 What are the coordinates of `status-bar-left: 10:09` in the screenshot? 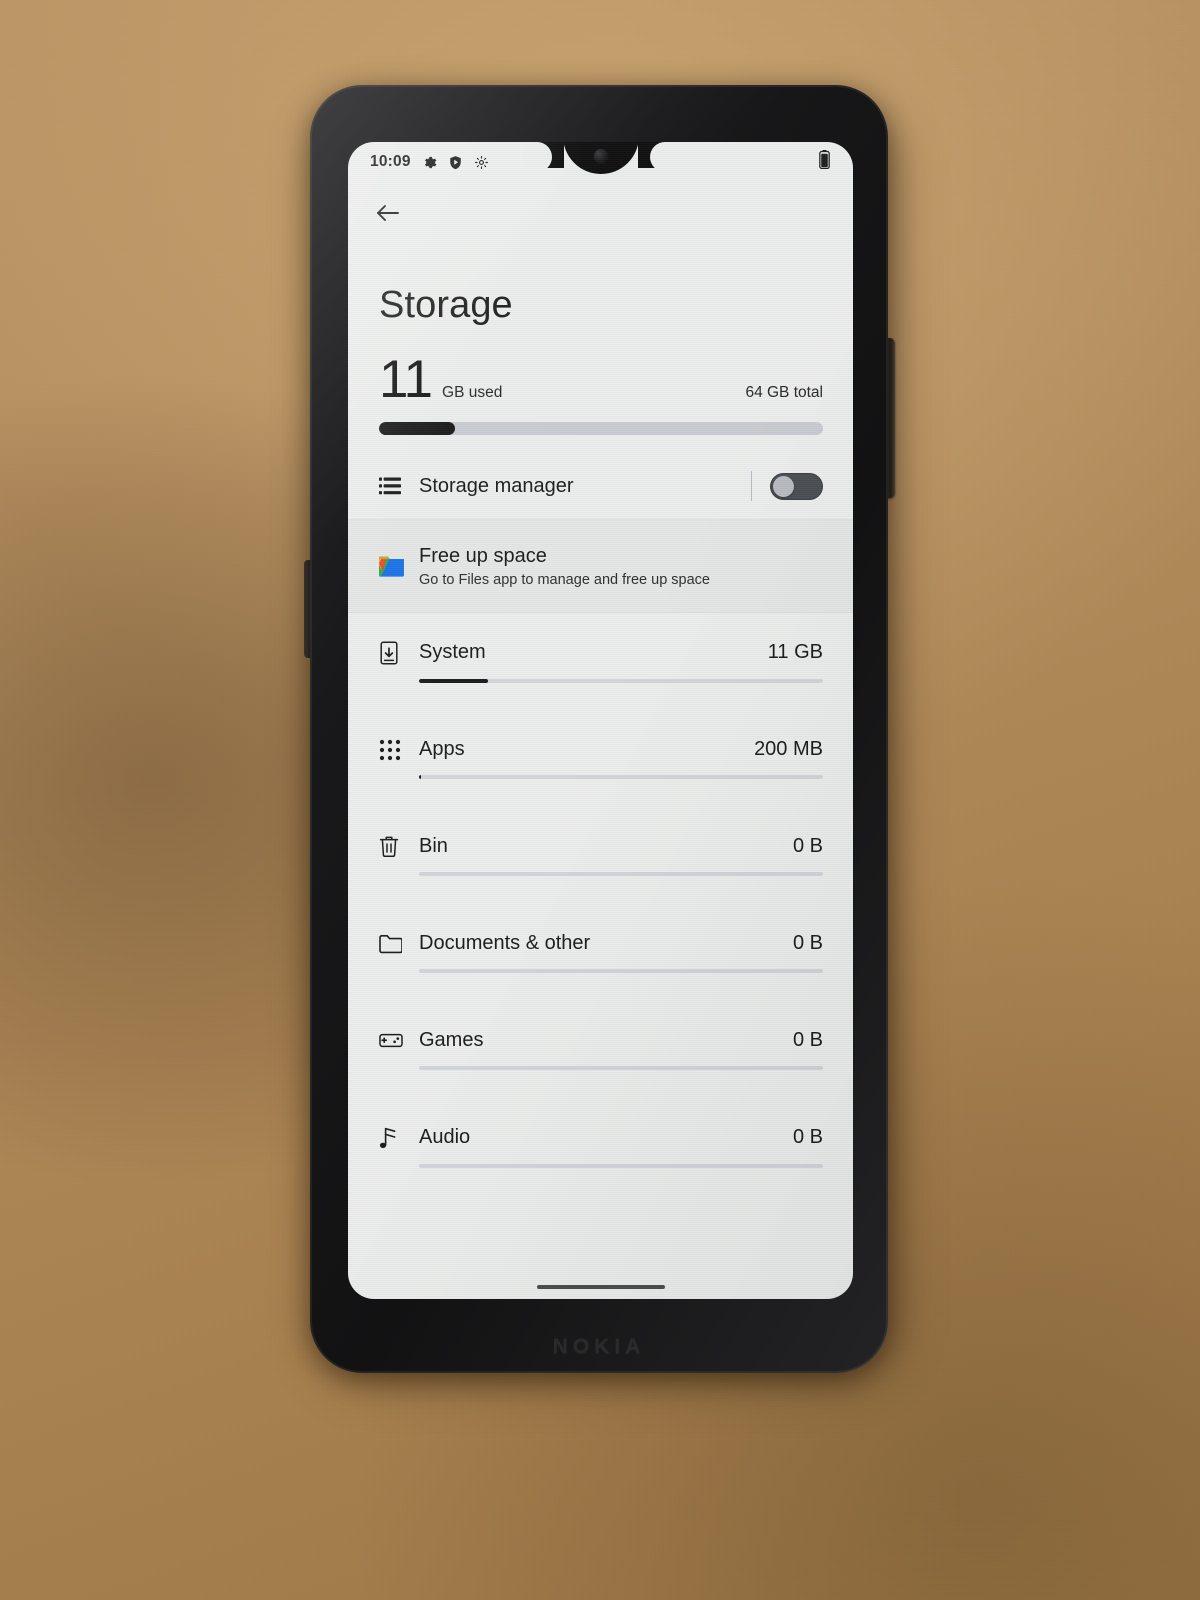 It's located at (429, 162).